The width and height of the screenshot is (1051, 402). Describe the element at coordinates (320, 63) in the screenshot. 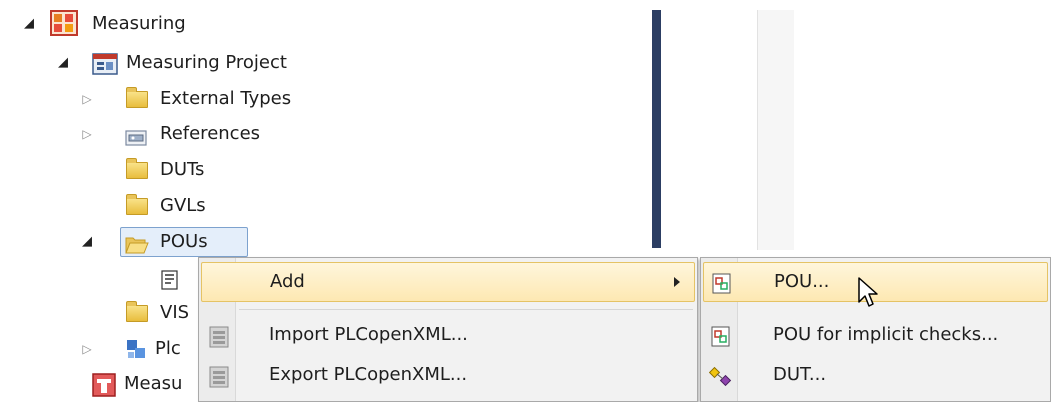

I see `tree-node-project: ◢ Measuring Project` at that location.